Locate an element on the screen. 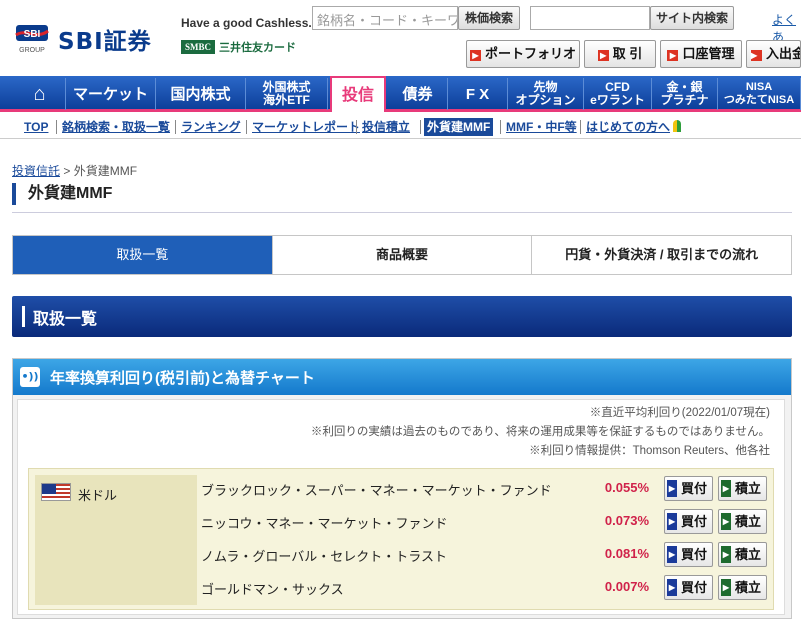 The image size is (801, 619). nav-cfd-ewarrant: CFD eワラント is located at coordinates (618, 94).